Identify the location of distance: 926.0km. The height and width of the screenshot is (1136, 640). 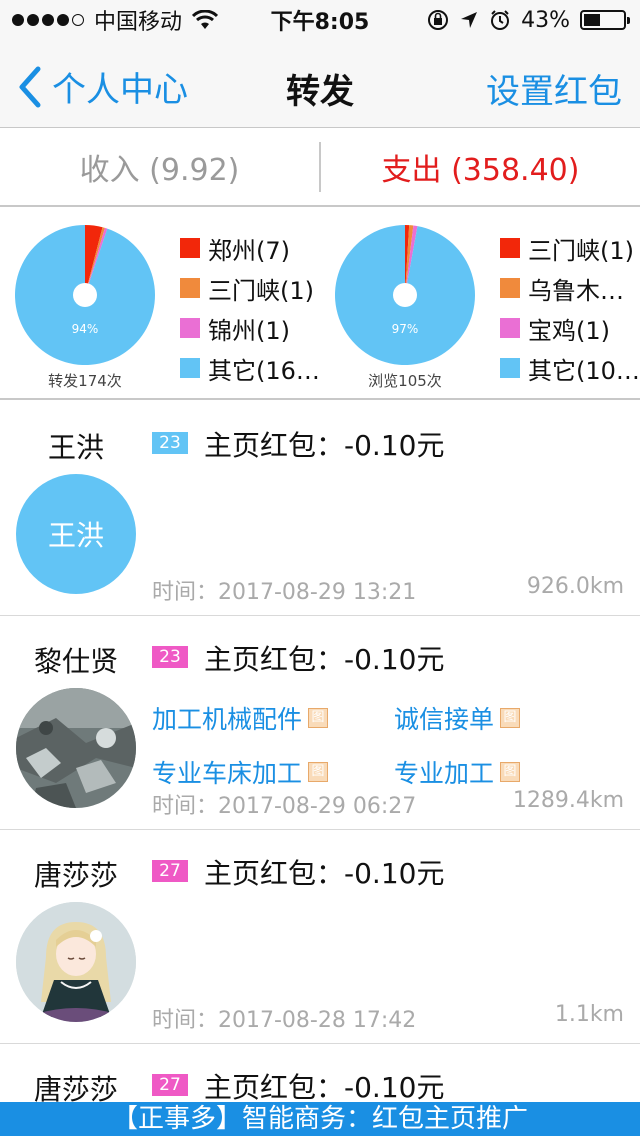
(575, 586).